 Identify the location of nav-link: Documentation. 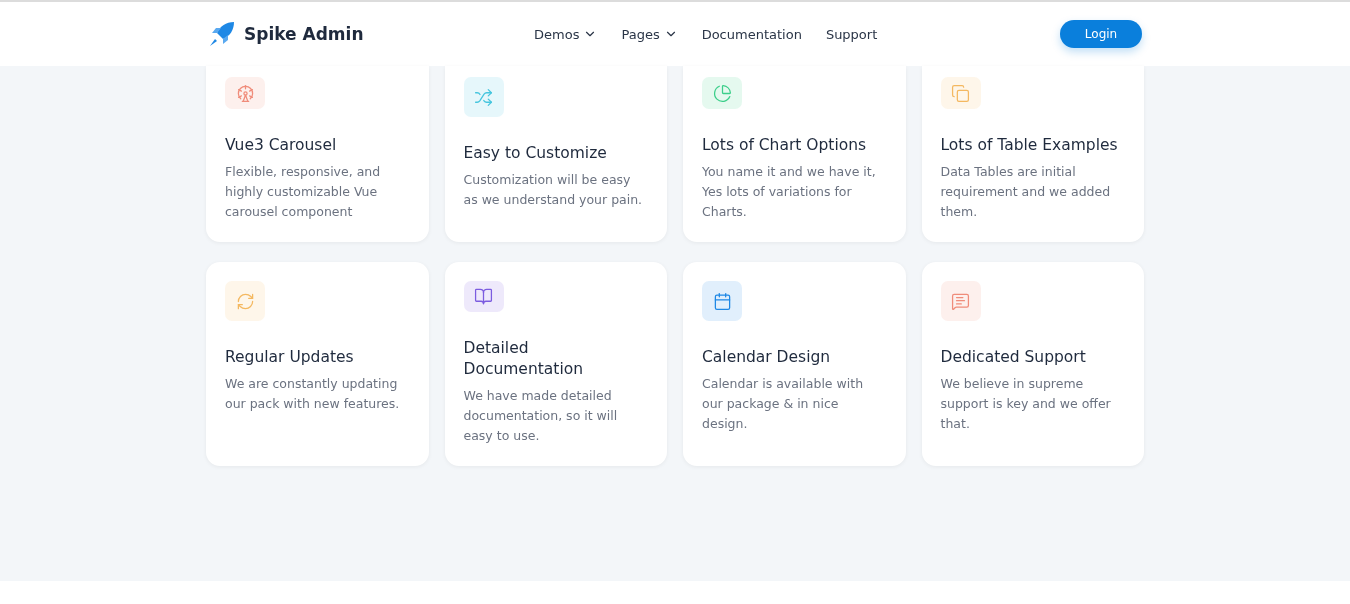
(751, 34).